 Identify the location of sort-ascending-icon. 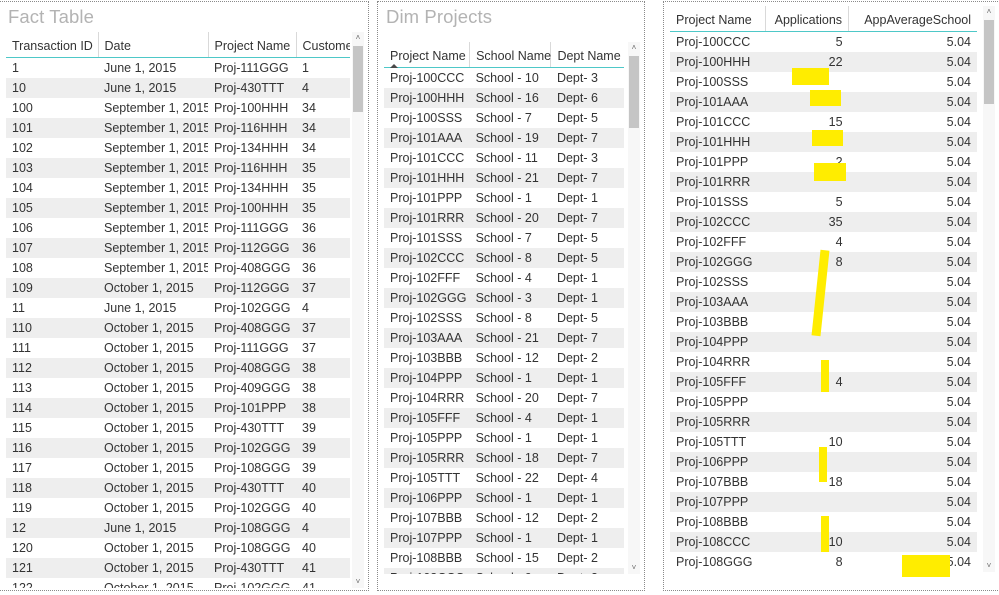
(394, 65).